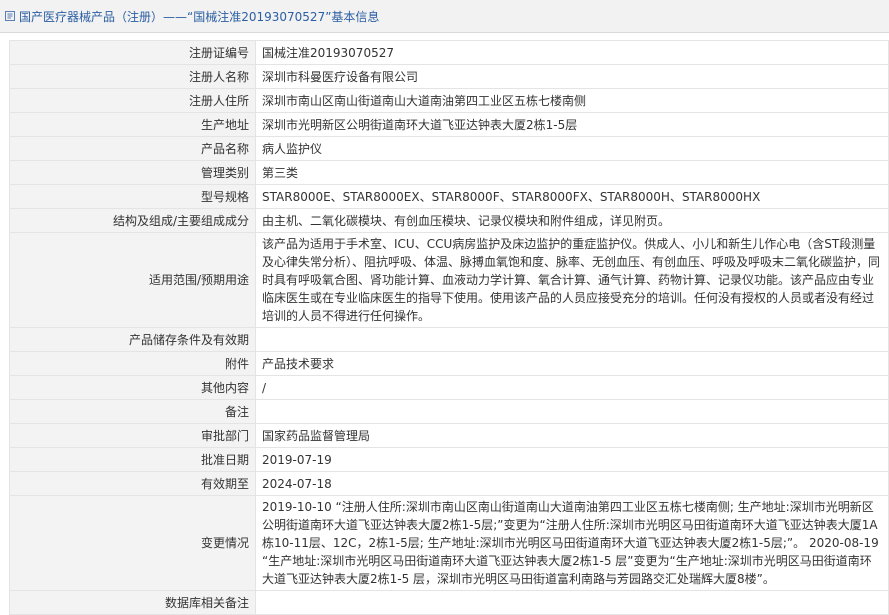 The image size is (889, 615). I want to click on table-row: 其他内容 /, so click(449, 387).